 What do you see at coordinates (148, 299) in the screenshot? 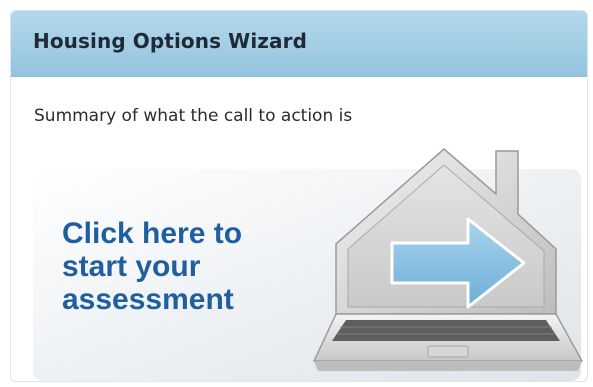
I see `cta-line-3: assessment` at bounding box center [148, 299].